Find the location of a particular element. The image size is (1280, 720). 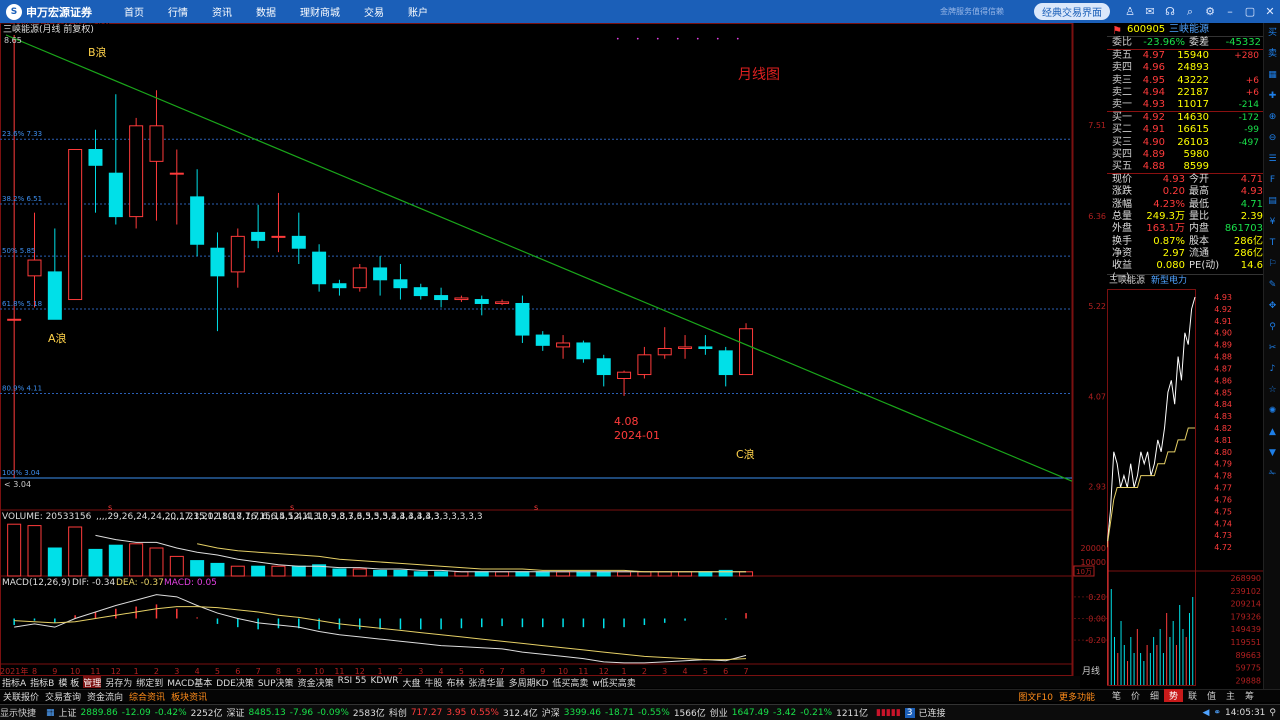

zoom-out-icon: ⊖ is located at coordinates (1272, 138).